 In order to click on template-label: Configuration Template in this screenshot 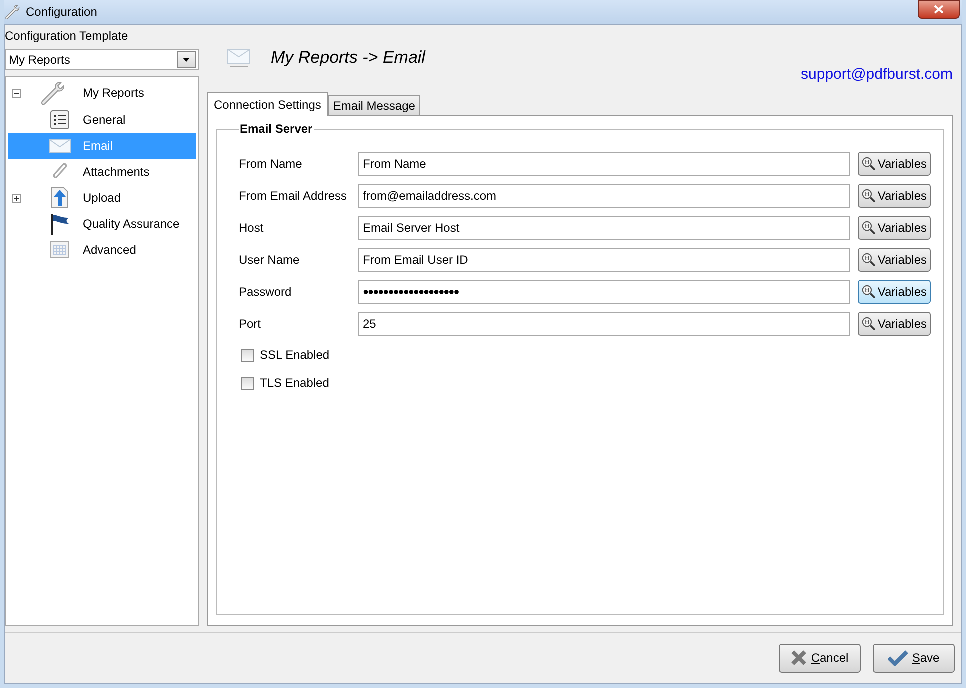, I will do `click(67, 37)`.